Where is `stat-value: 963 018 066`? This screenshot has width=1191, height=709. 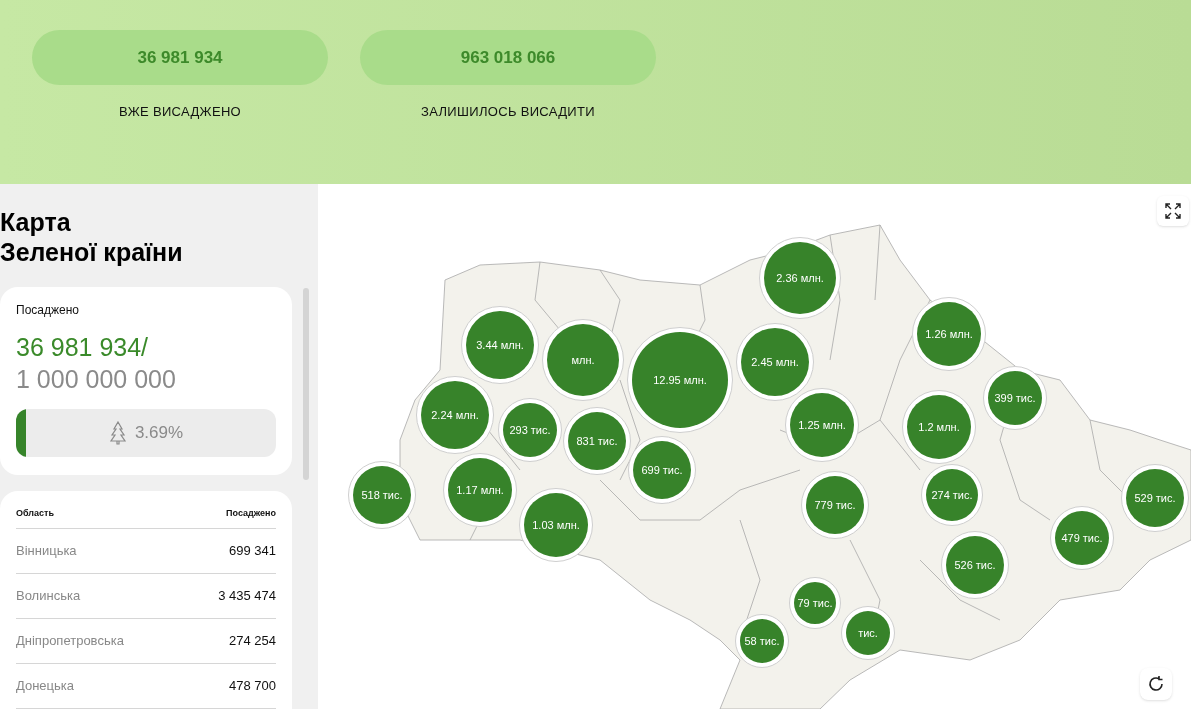 stat-value: 963 018 066 is located at coordinates (508, 57).